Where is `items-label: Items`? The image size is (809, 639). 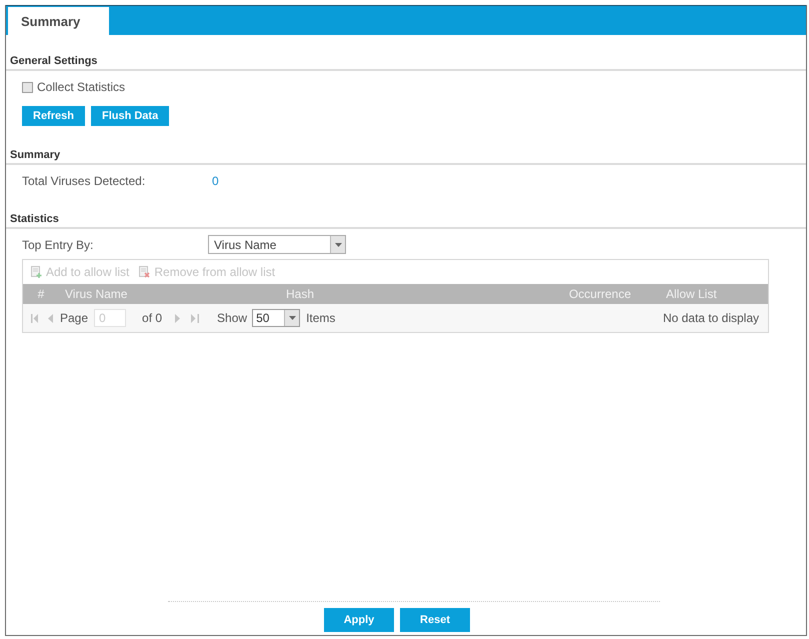 items-label: Items is located at coordinates (321, 318).